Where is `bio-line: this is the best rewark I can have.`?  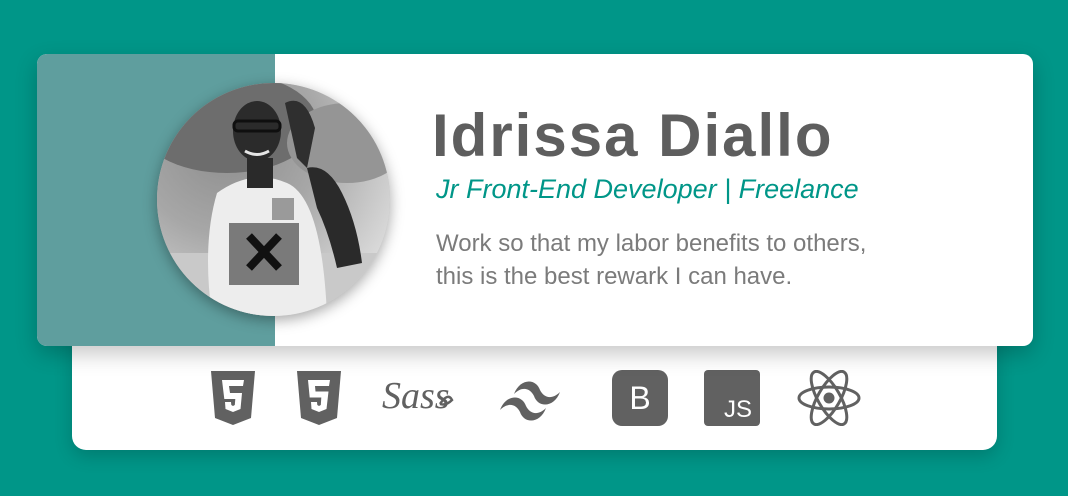 bio-line: this is the best rewark I can have. is located at coordinates (614, 276).